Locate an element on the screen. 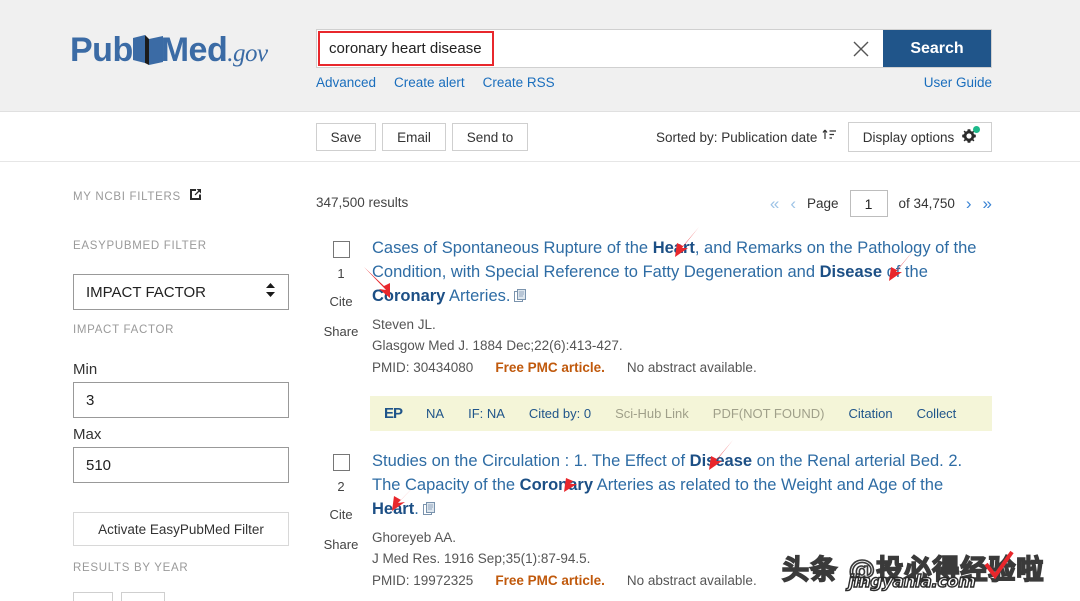 This screenshot has width=1080, height=601. min-label: Min is located at coordinates (85, 369).